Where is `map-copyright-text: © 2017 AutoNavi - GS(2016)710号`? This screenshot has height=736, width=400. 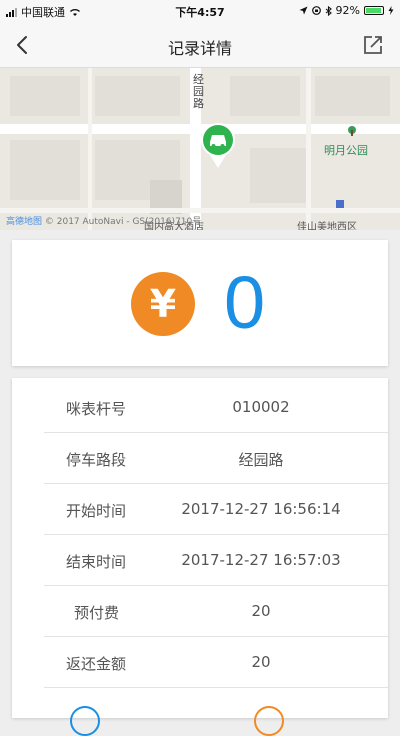 map-copyright-text: © 2017 AutoNavi - GS(2016)710号 is located at coordinates (123, 222).